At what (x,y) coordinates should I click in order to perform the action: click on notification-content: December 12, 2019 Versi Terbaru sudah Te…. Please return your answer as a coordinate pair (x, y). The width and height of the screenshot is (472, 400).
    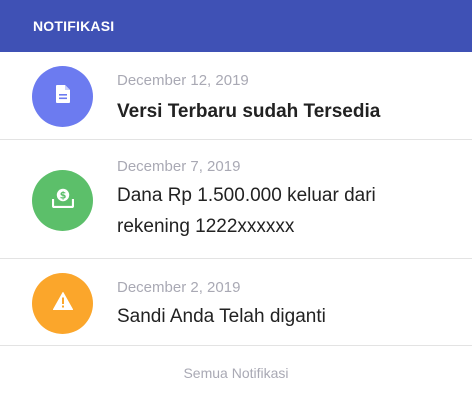
    Looking at the image, I should click on (248, 96).